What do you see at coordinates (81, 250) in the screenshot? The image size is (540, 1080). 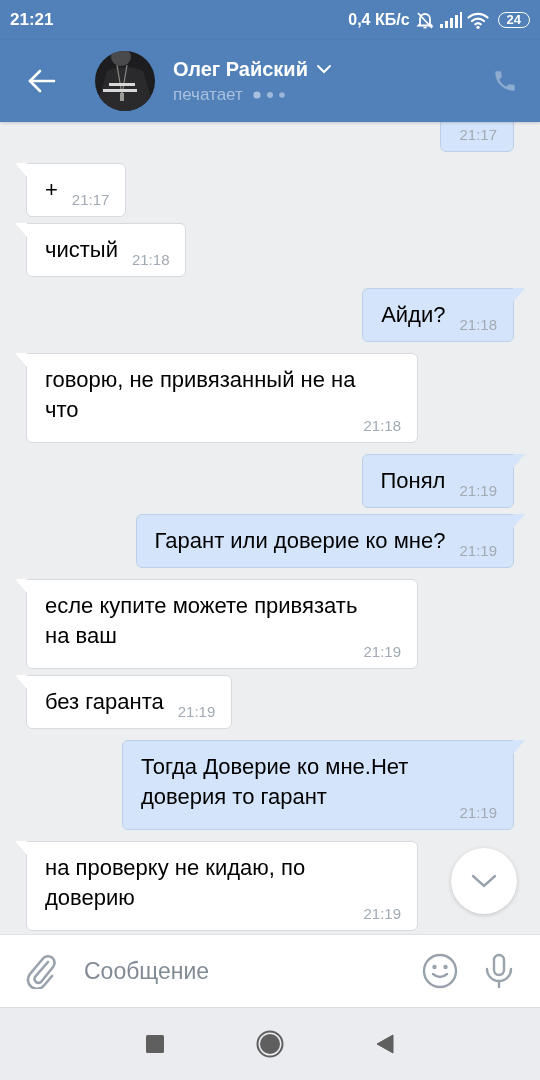 I see `message-text: чистый` at bounding box center [81, 250].